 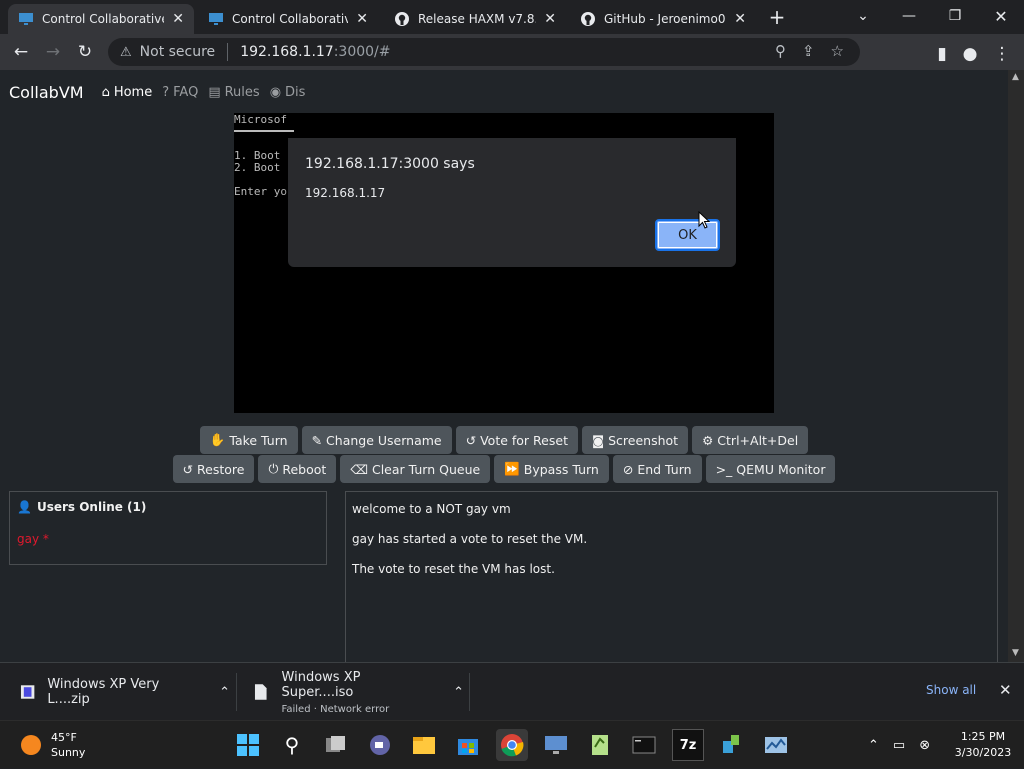 I want to click on network-disconnected-icon: ⊗, so click(x=924, y=745).